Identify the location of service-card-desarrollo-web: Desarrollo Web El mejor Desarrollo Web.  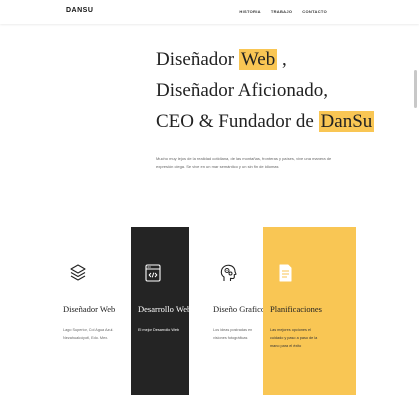
(161, 311).